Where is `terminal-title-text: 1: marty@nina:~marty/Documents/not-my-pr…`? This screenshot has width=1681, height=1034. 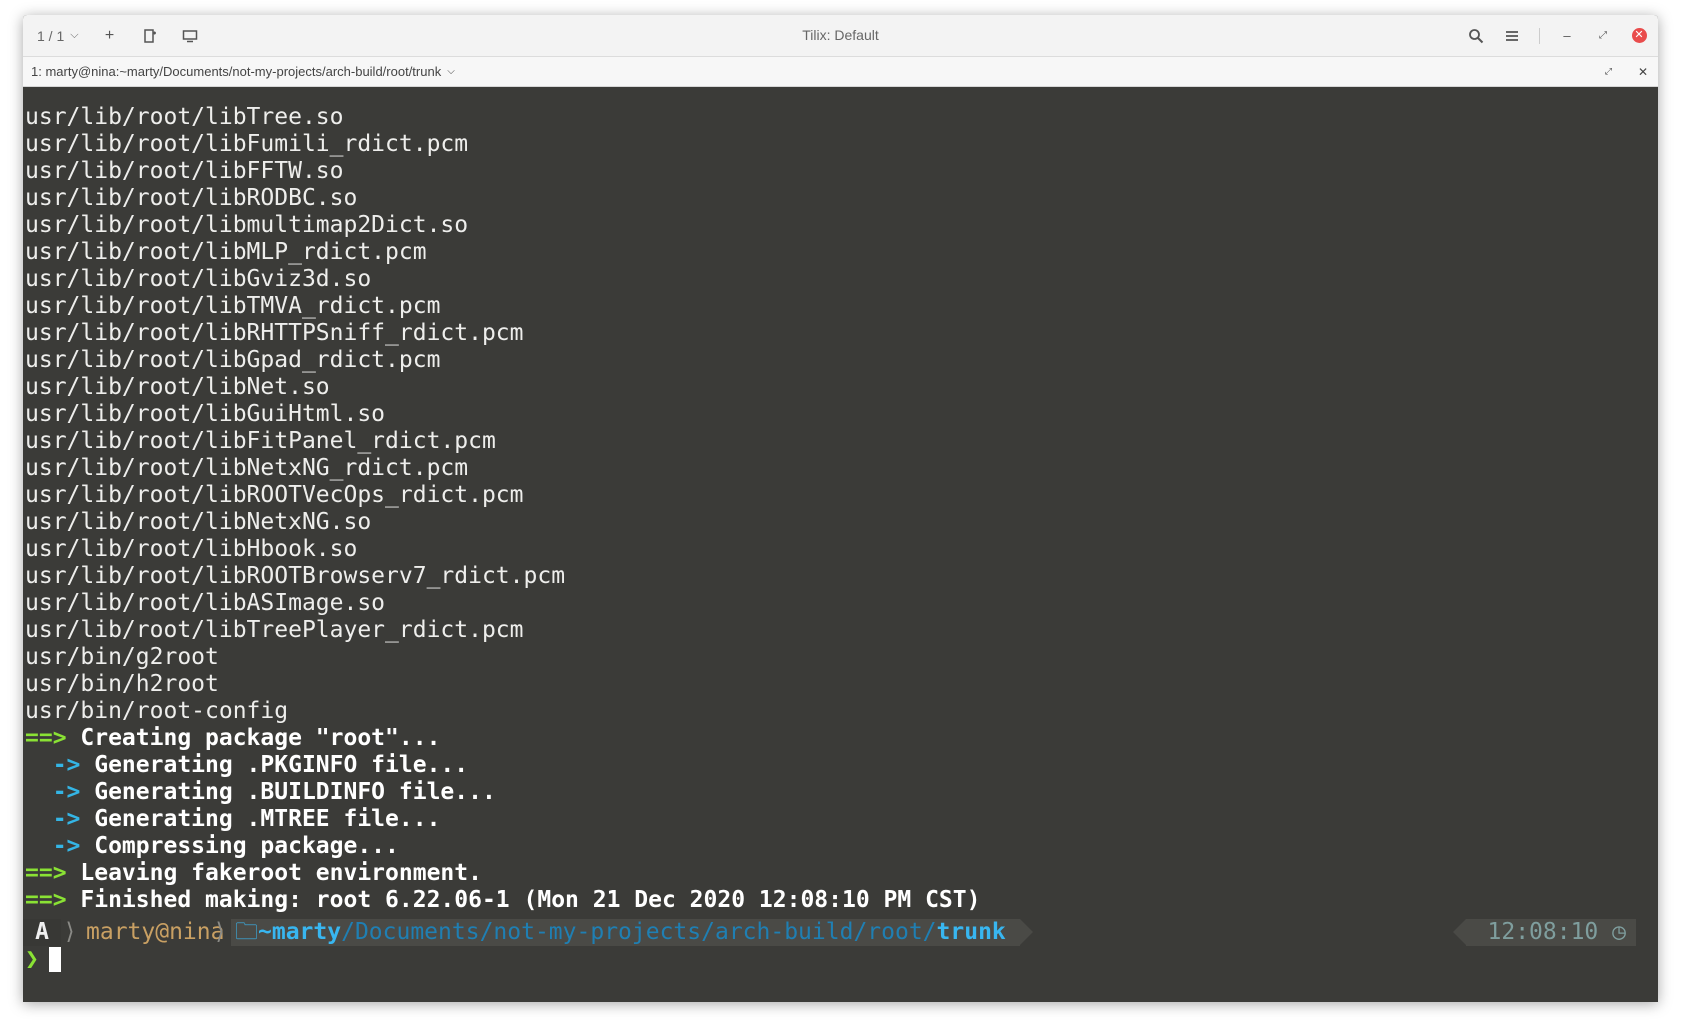
terminal-title-text: 1: marty@nina:~marty/Documents/not-my-pr… is located at coordinates (236, 71).